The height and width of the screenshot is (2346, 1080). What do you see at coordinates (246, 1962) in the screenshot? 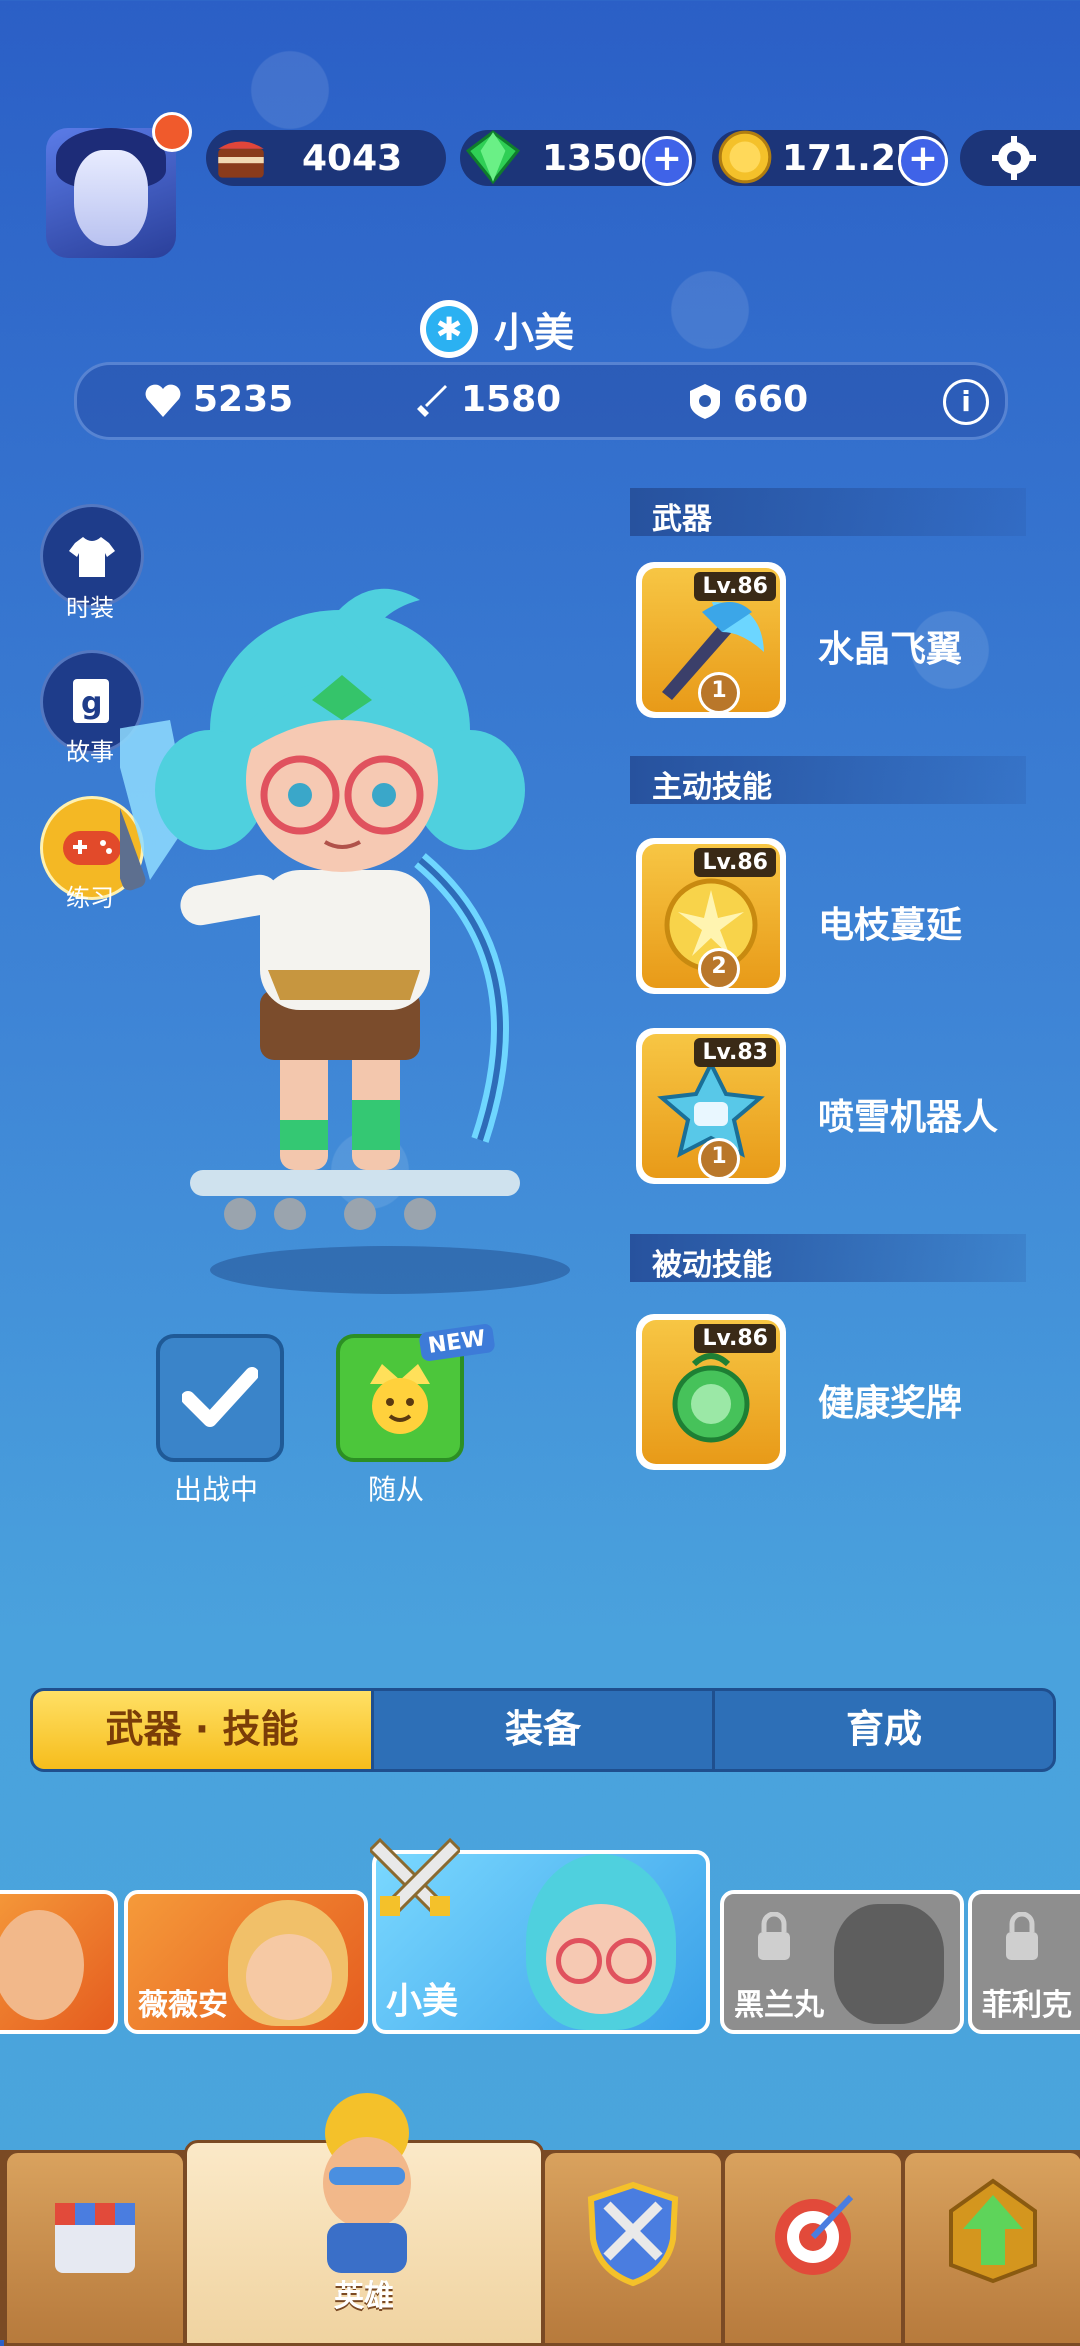
I see `hero-card-vivian: 薇薇安` at bounding box center [246, 1962].